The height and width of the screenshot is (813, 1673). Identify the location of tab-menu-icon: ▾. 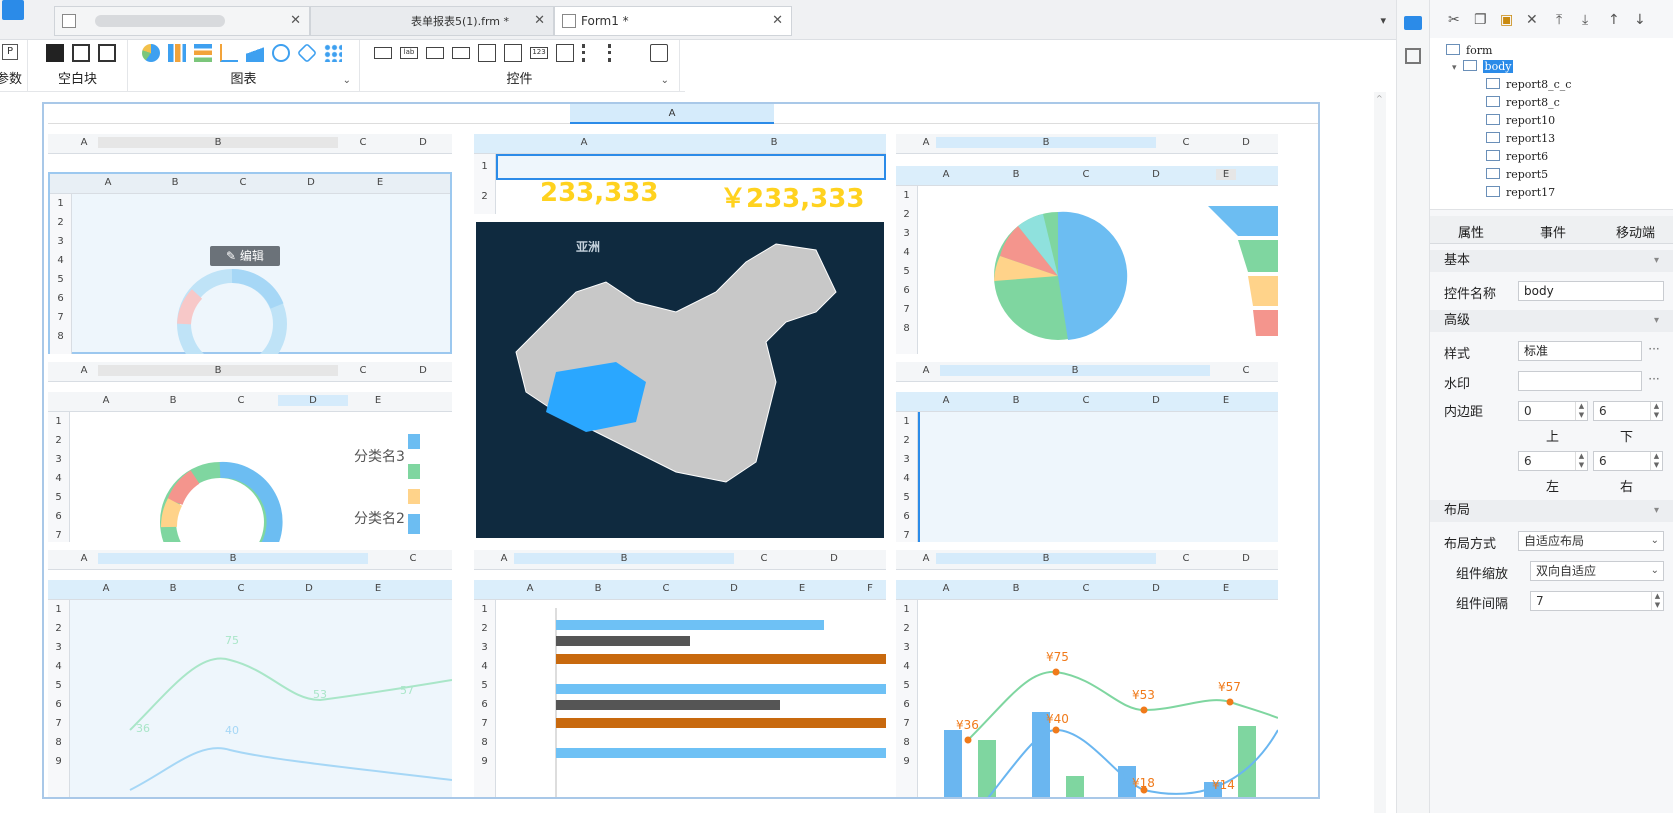
(1383, 20).